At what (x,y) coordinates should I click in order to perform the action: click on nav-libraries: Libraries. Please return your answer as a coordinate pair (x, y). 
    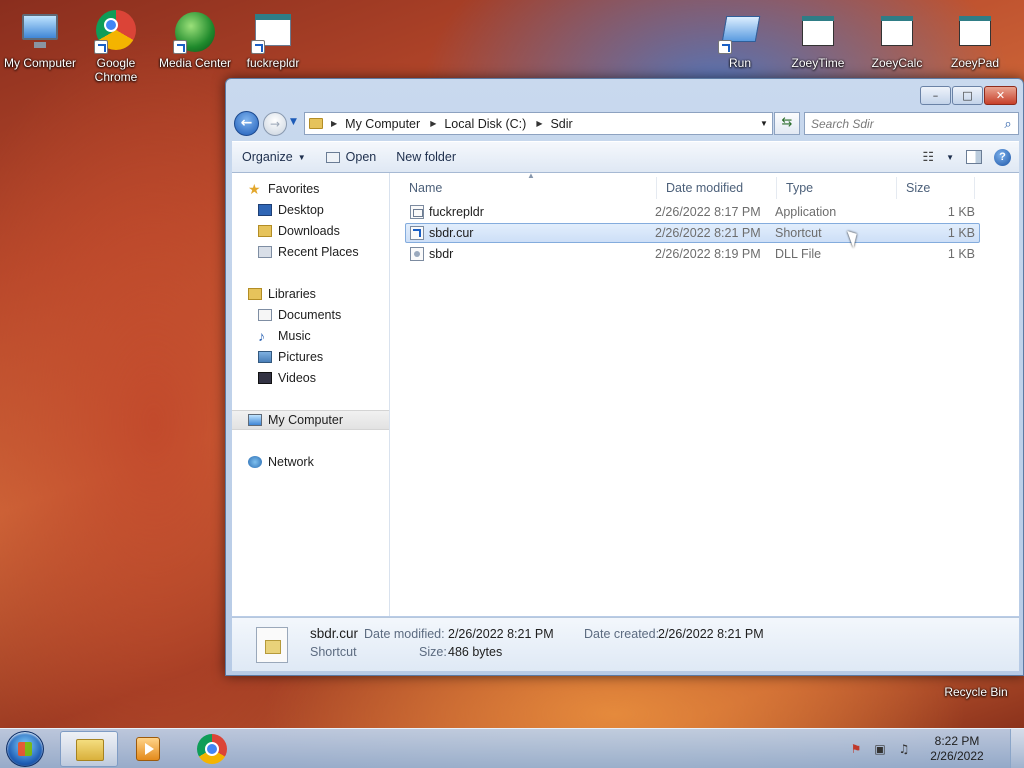
    Looking at the image, I should click on (282, 294).